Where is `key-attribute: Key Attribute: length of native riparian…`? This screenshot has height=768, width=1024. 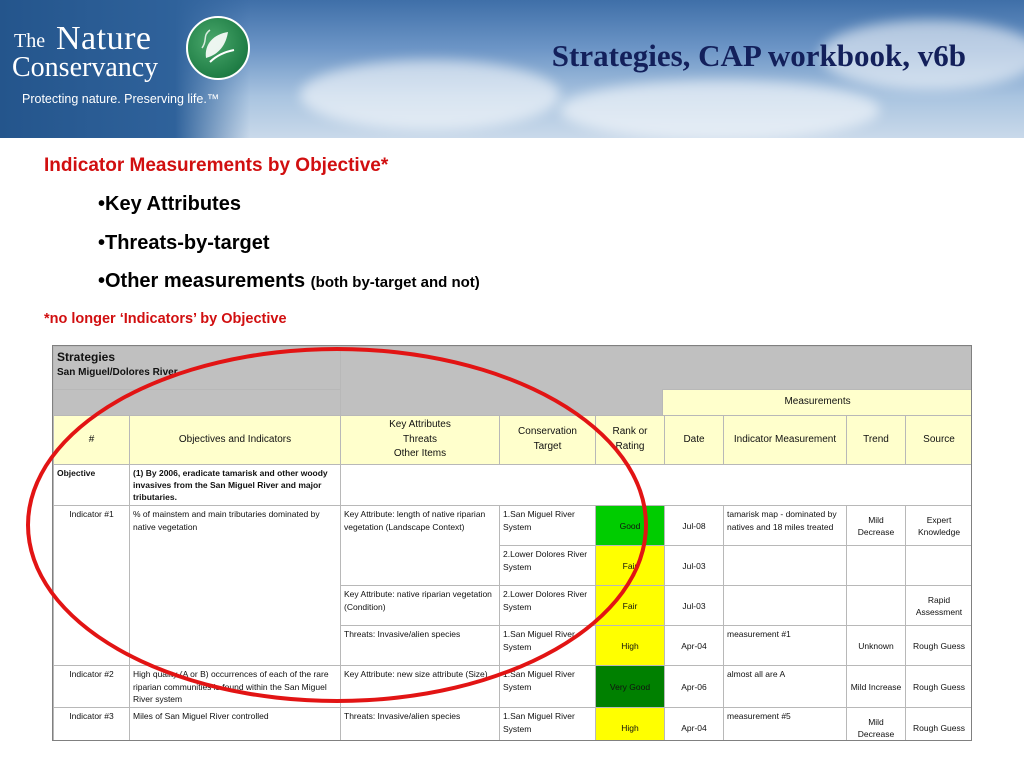 key-attribute: Key Attribute: length of native riparian… is located at coordinates (420, 546).